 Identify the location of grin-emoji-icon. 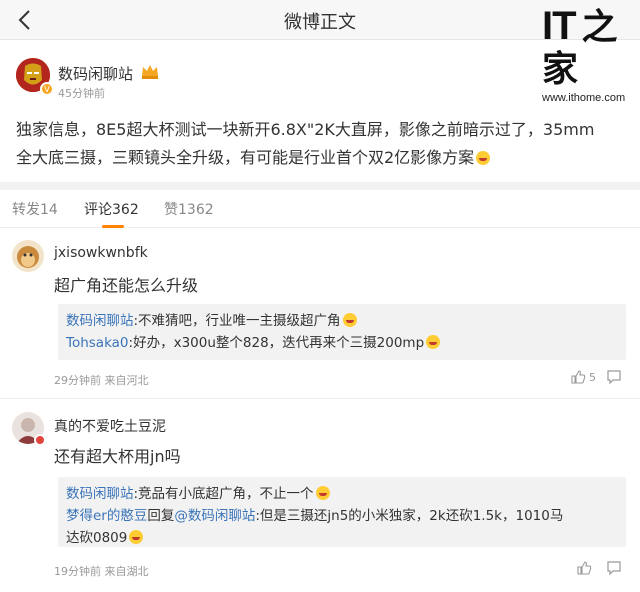
(433, 342).